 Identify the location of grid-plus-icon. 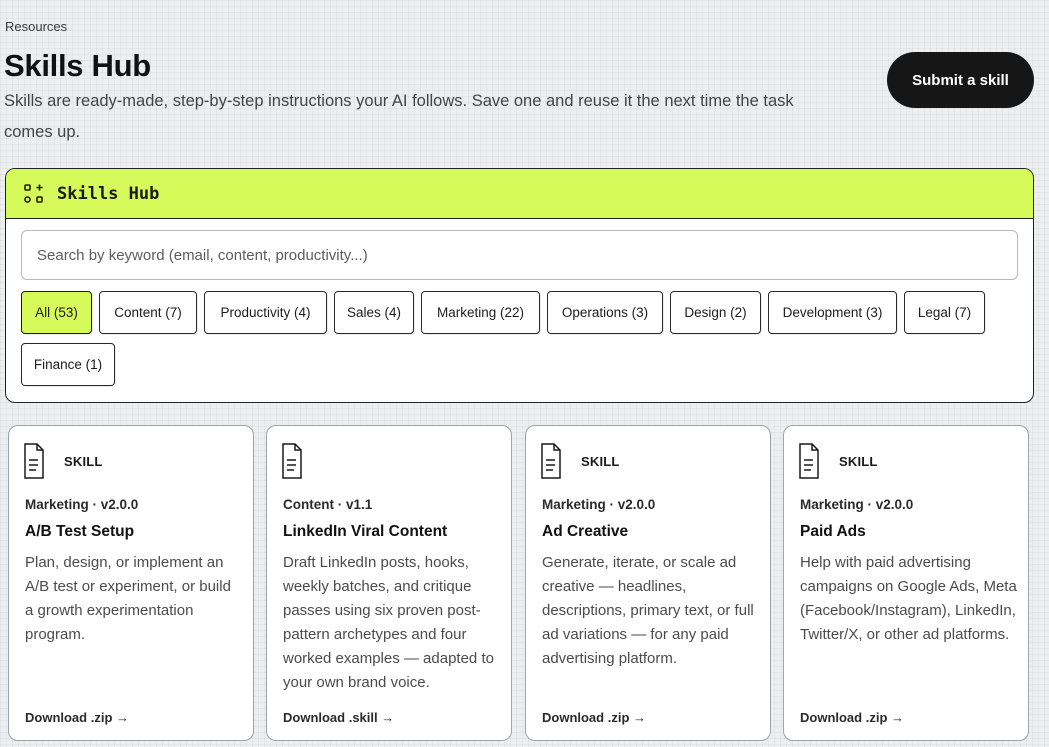
(34, 194).